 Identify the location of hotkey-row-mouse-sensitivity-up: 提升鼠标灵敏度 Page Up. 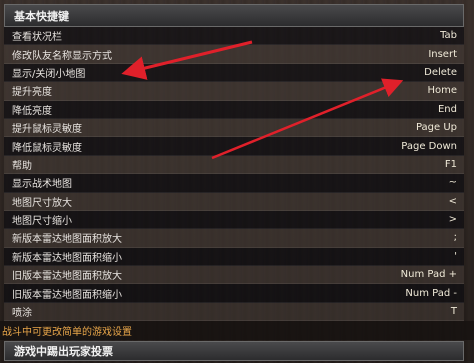
(234, 128).